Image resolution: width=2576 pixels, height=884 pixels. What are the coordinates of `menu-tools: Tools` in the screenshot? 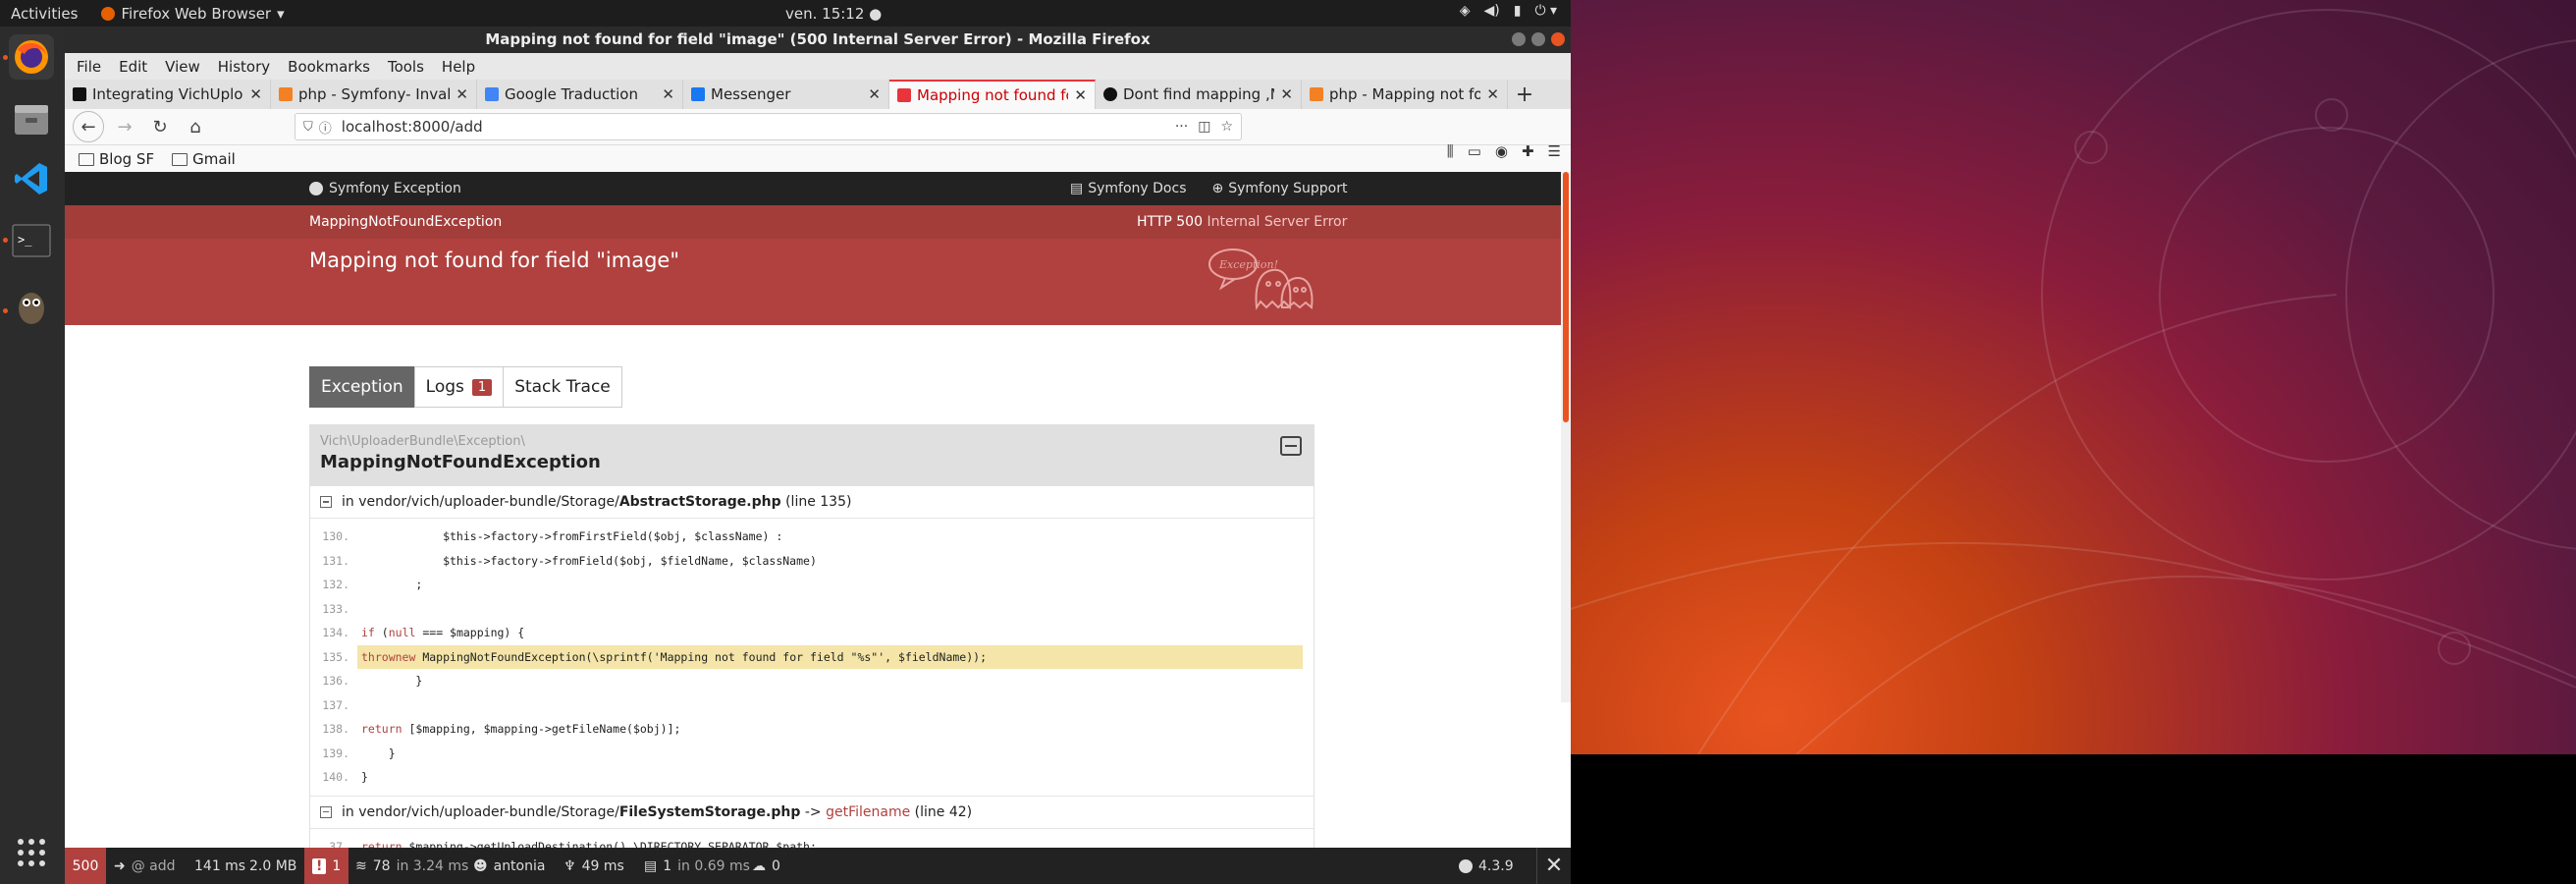 It's located at (406, 67).